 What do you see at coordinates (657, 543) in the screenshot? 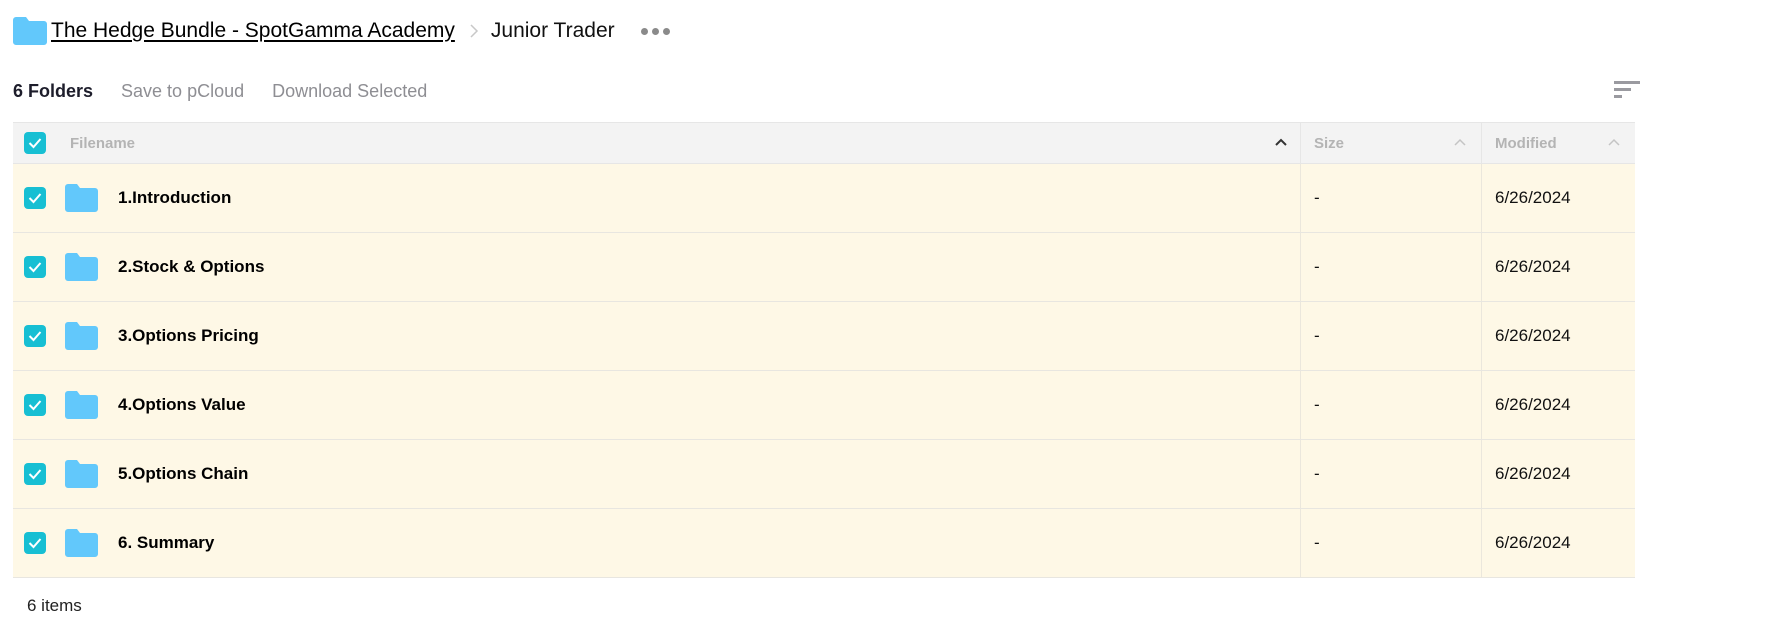
I see `cell-filename: 6. Summary` at bounding box center [657, 543].